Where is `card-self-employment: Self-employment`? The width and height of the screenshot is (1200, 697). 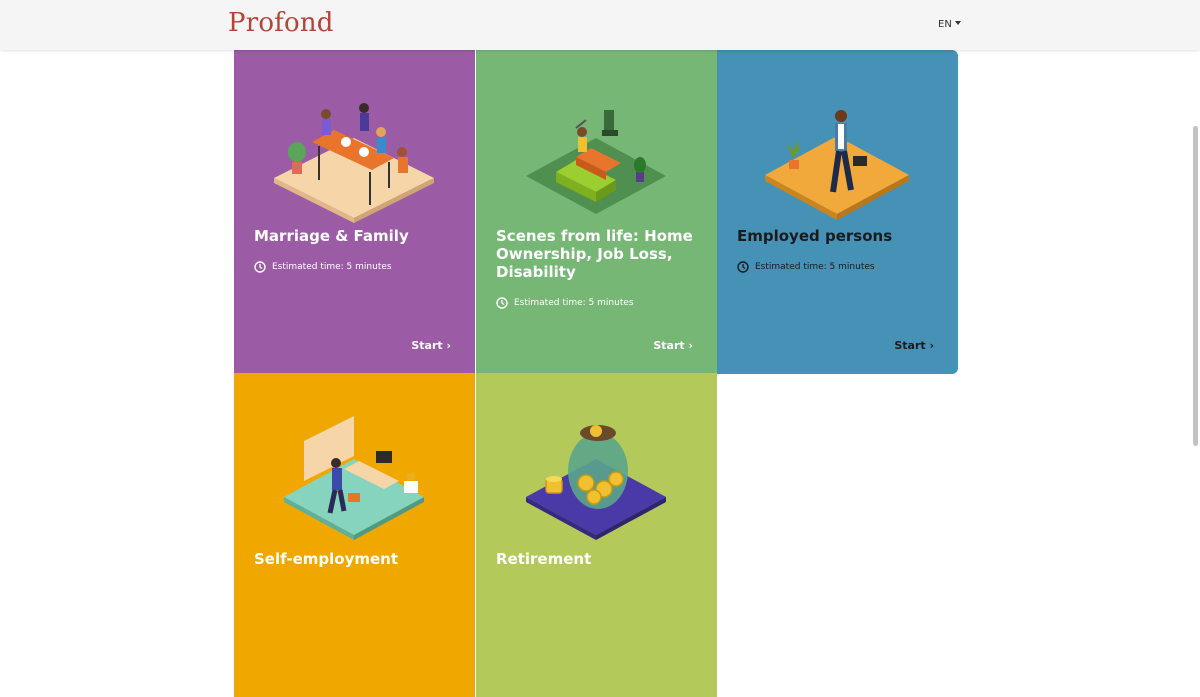 card-self-employment: Self-employment is located at coordinates (354, 535).